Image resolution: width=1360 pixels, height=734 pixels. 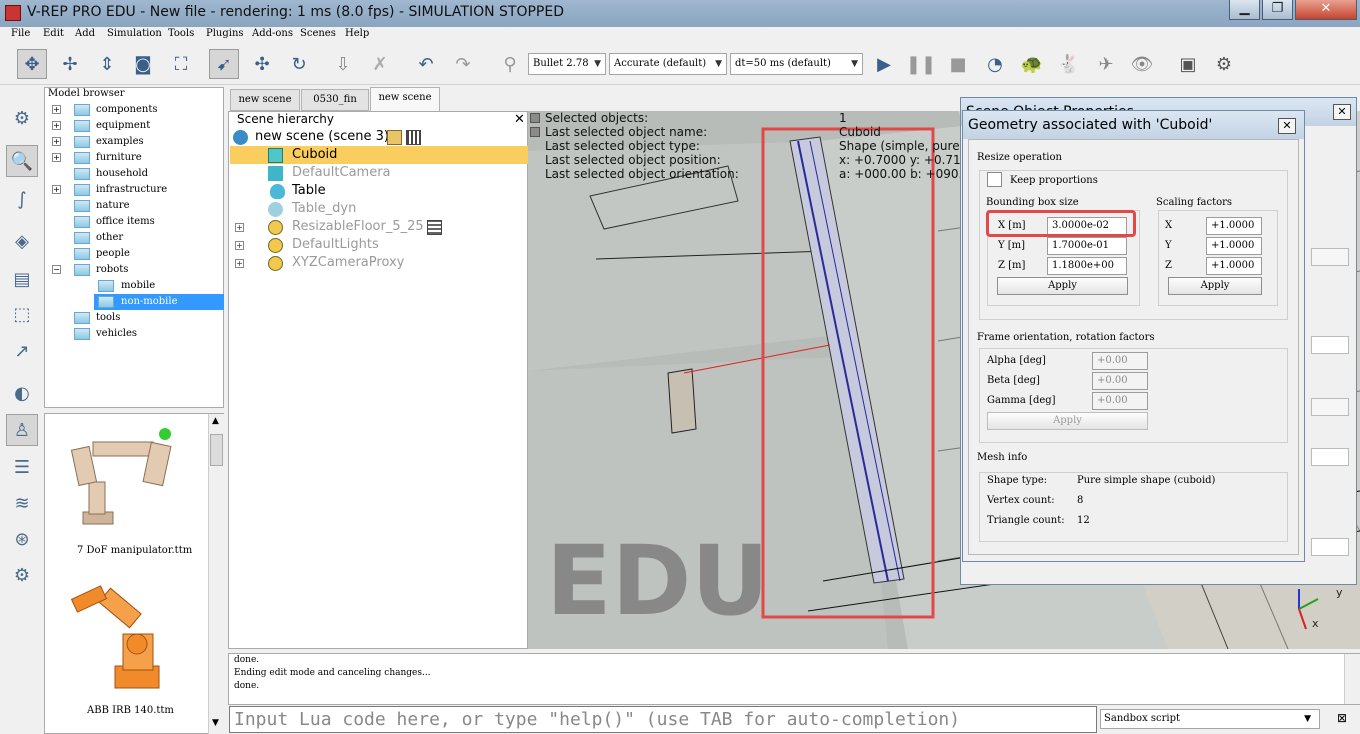 I want to click on gamma-input: +0.00, so click(x=1120, y=401).